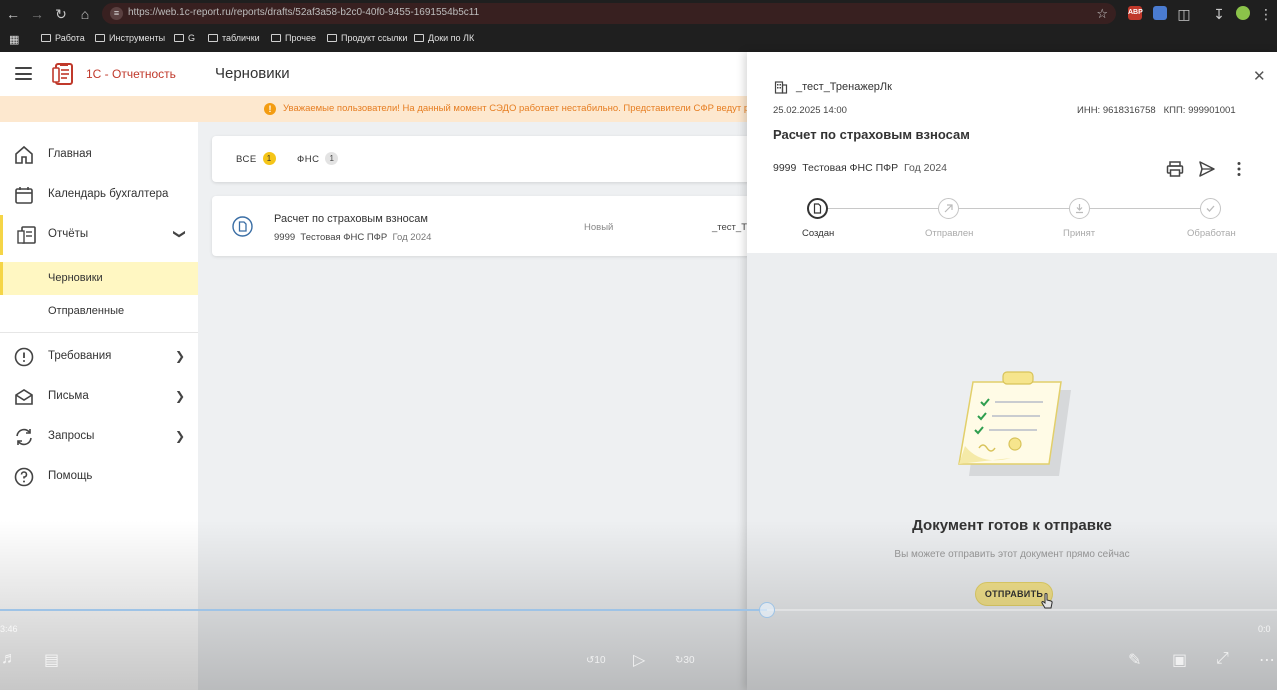  What do you see at coordinates (70, 476) in the screenshot?
I see `sidebar-item-label: Помощь` at bounding box center [70, 476].